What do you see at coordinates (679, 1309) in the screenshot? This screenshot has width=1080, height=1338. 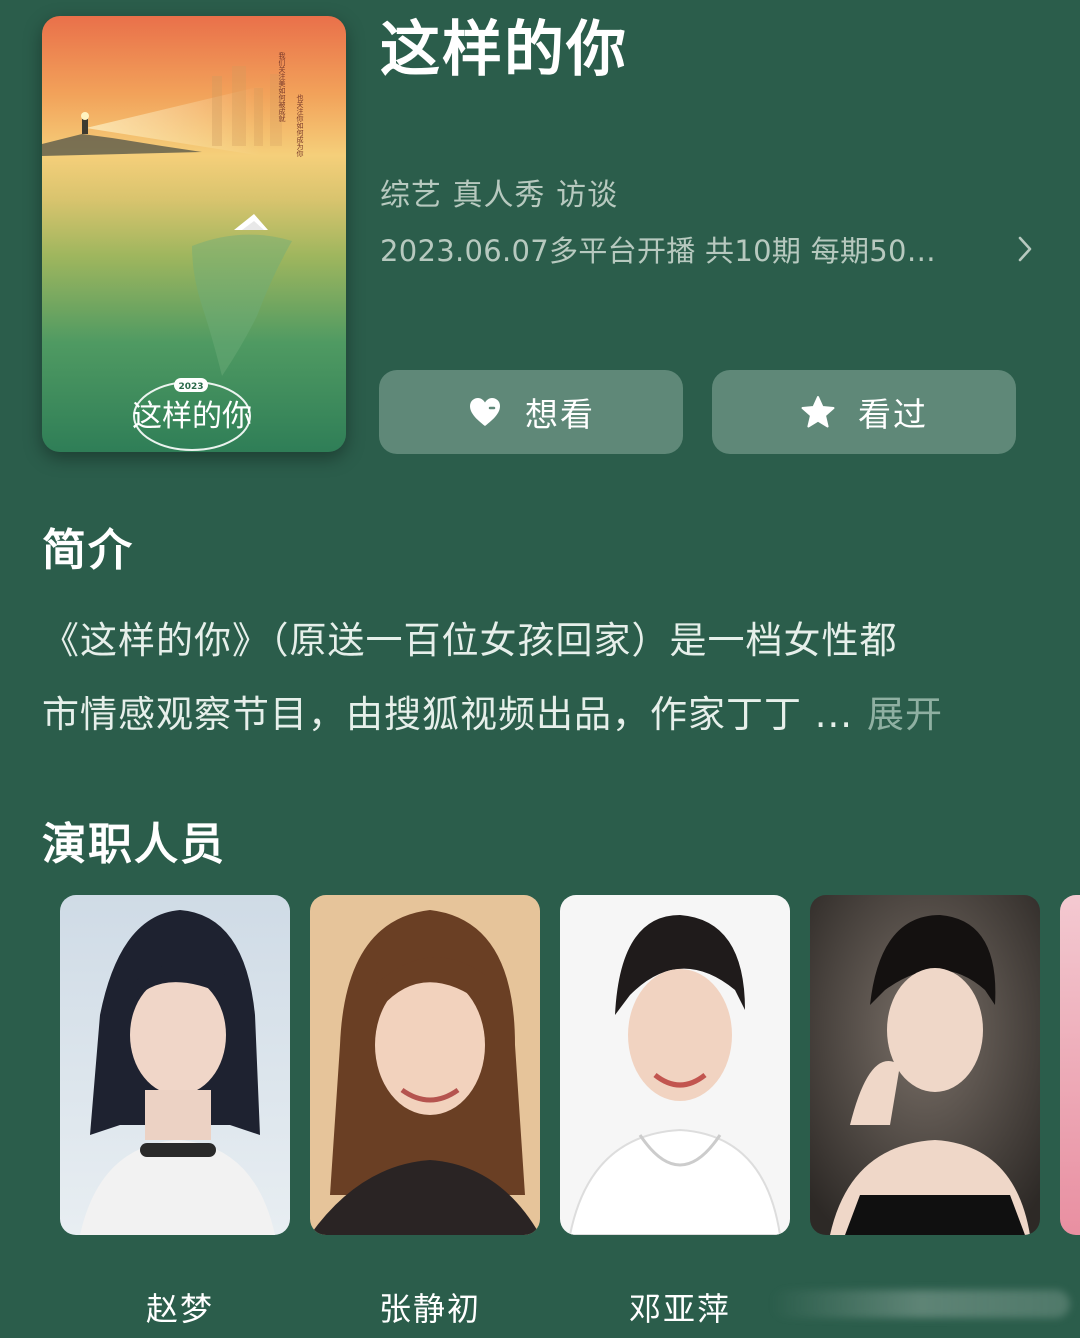 I see `cast-name: 邓亚萍` at bounding box center [679, 1309].